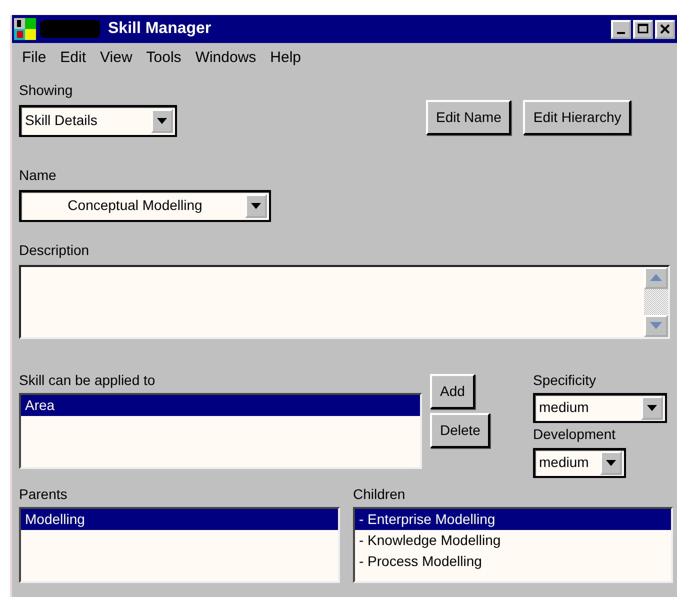 This screenshot has height=597, width=677. I want to click on list-box: Modelling, so click(179, 544).